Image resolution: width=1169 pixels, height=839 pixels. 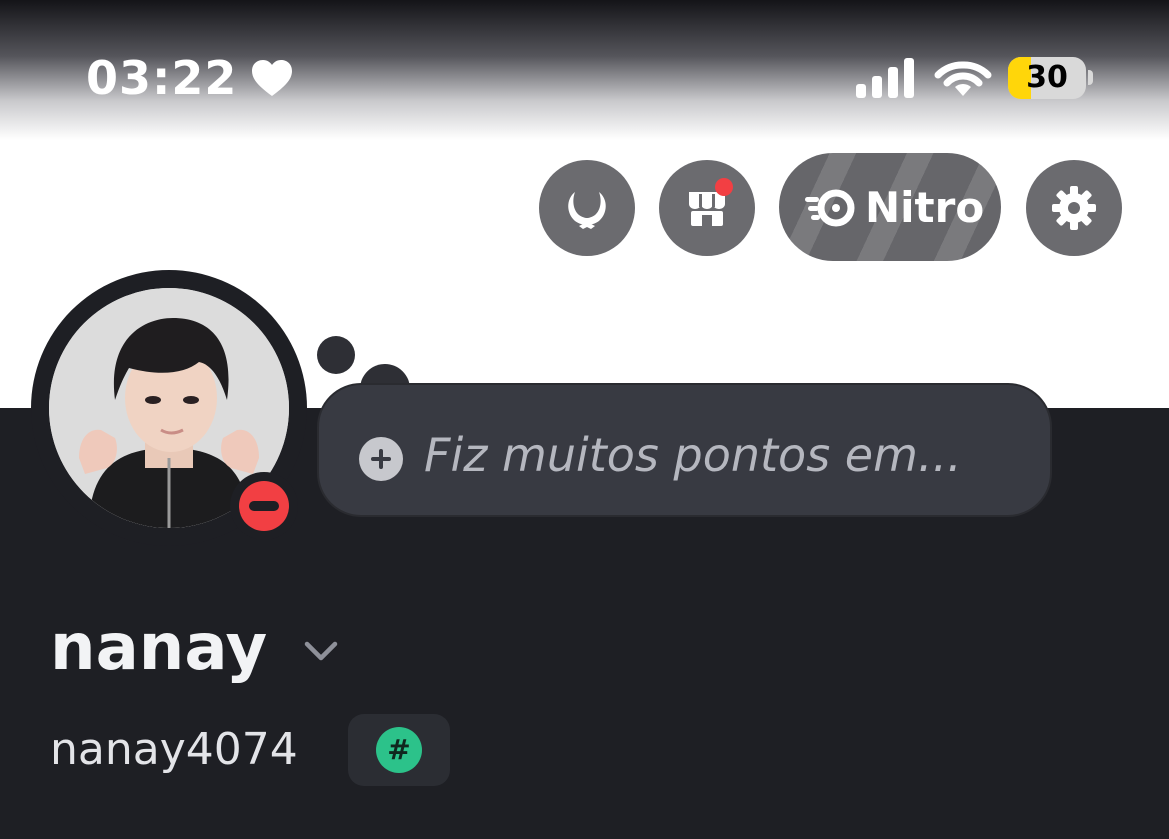 I want to click on display-name: nanay, so click(x=158, y=648).